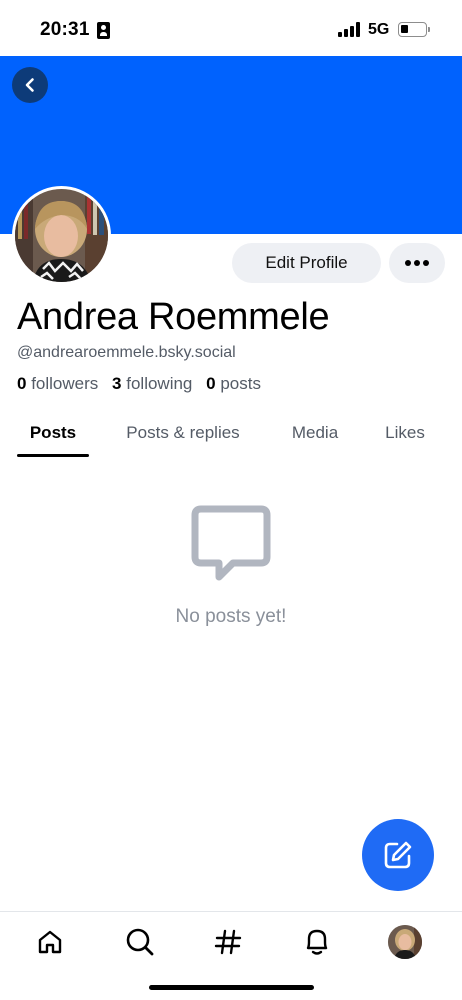 The image size is (462, 1000). I want to click on ellipsis-icon, so click(408, 263).